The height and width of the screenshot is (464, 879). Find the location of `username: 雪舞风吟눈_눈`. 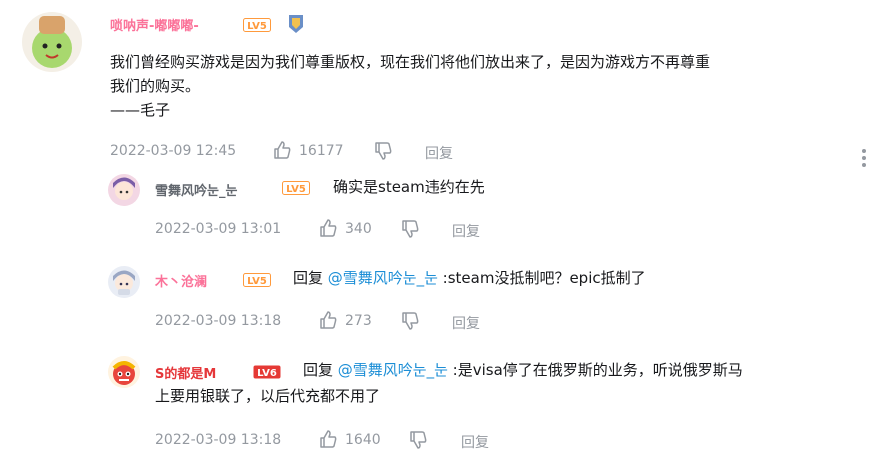

username: 雪舞风吟눈_눈 is located at coordinates (196, 189).